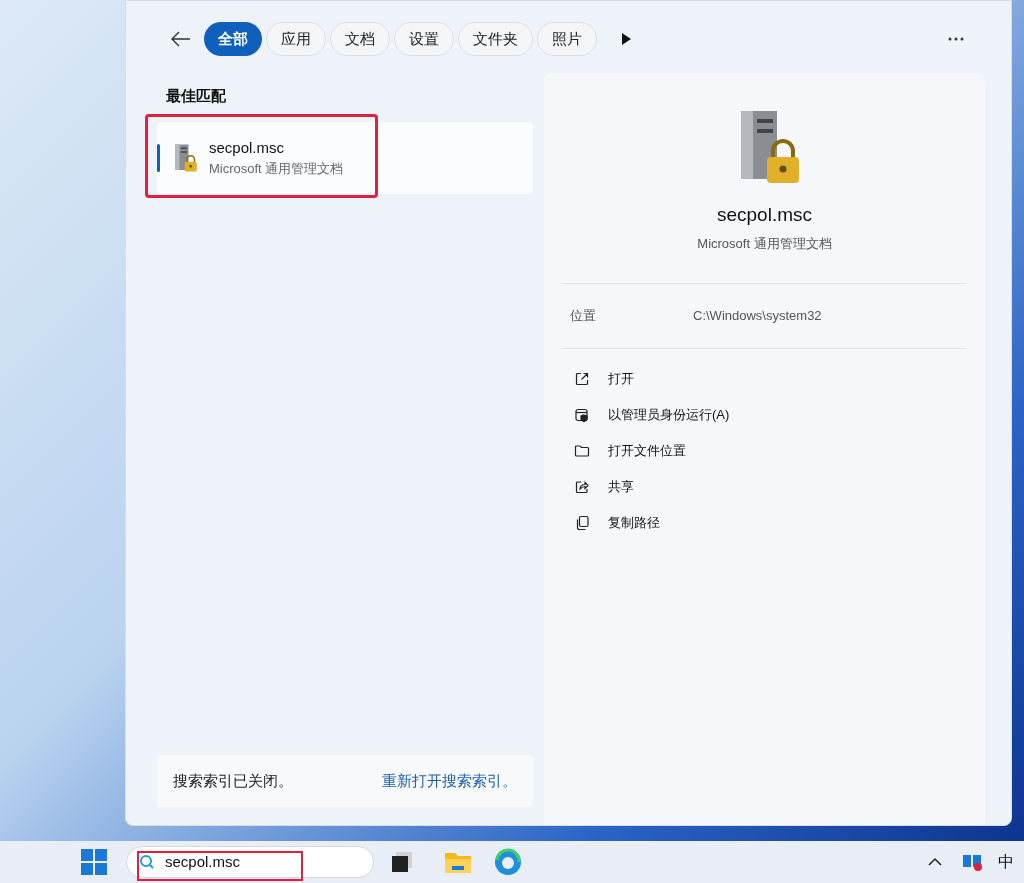  Describe the element at coordinates (764, 215) in the screenshot. I see `preview-name: secpol.msc` at that location.